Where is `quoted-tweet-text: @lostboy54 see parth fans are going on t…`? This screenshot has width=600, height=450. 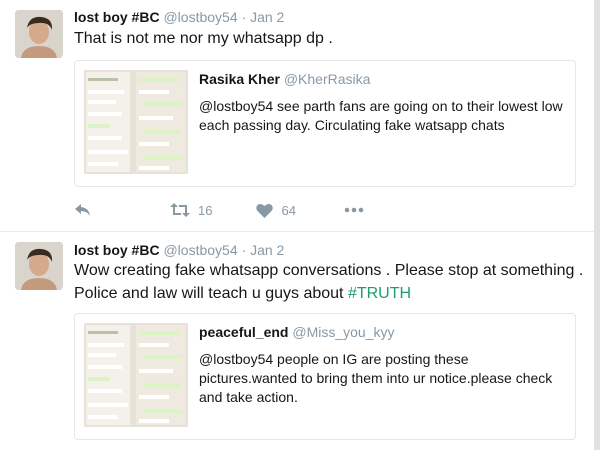
quoted-tweet-text: @lostboy54 see parth fans are going on t… is located at coordinates (381, 115).